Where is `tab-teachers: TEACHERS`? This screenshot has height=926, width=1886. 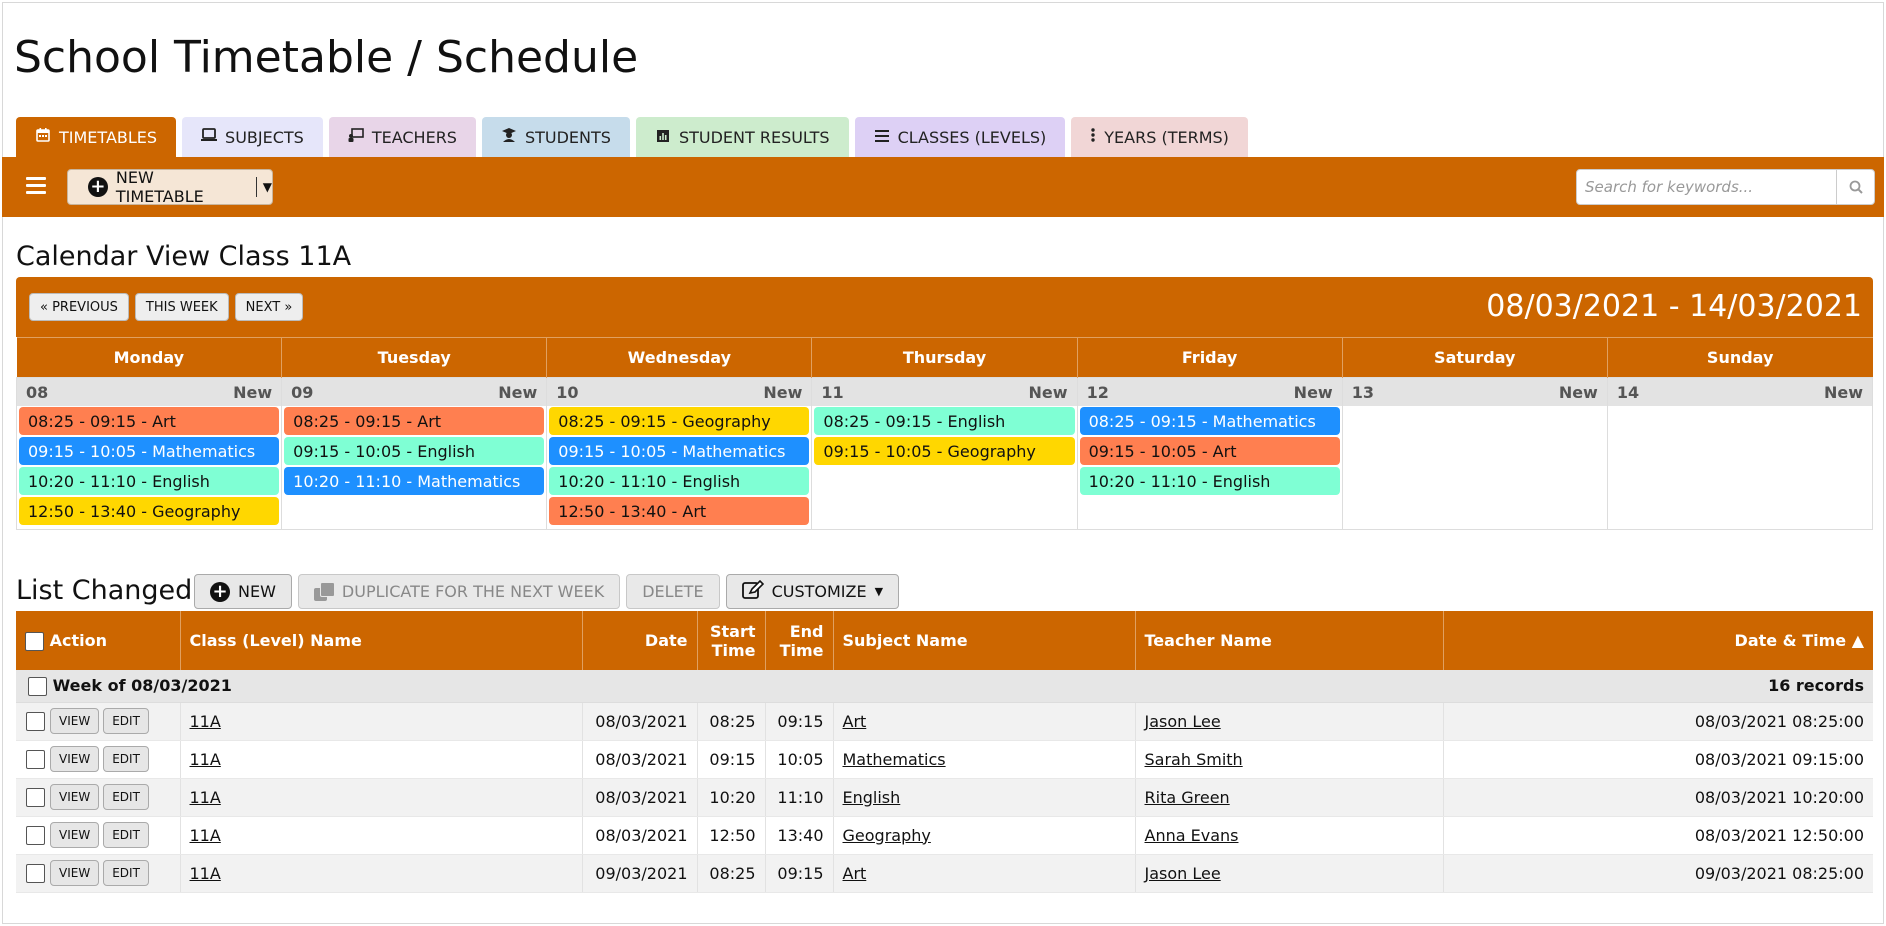
tab-teachers: TEACHERS is located at coordinates (402, 137).